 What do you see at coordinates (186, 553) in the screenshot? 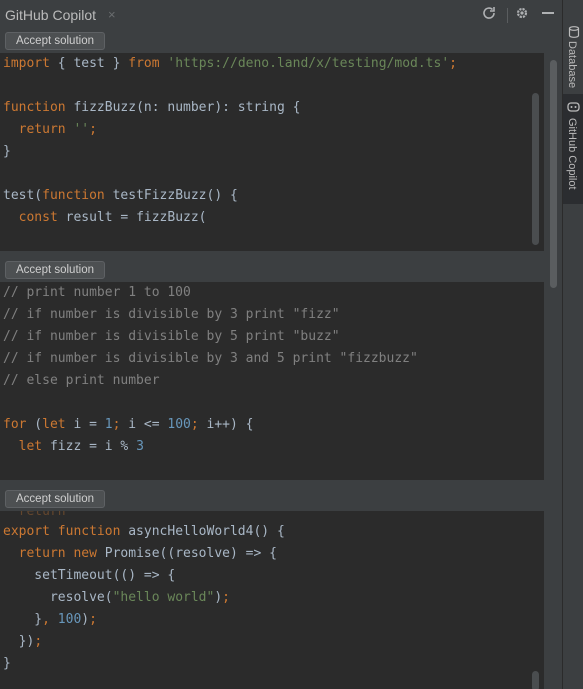
I see `code-token: Promise((resolve) => {` at bounding box center [186, 553].